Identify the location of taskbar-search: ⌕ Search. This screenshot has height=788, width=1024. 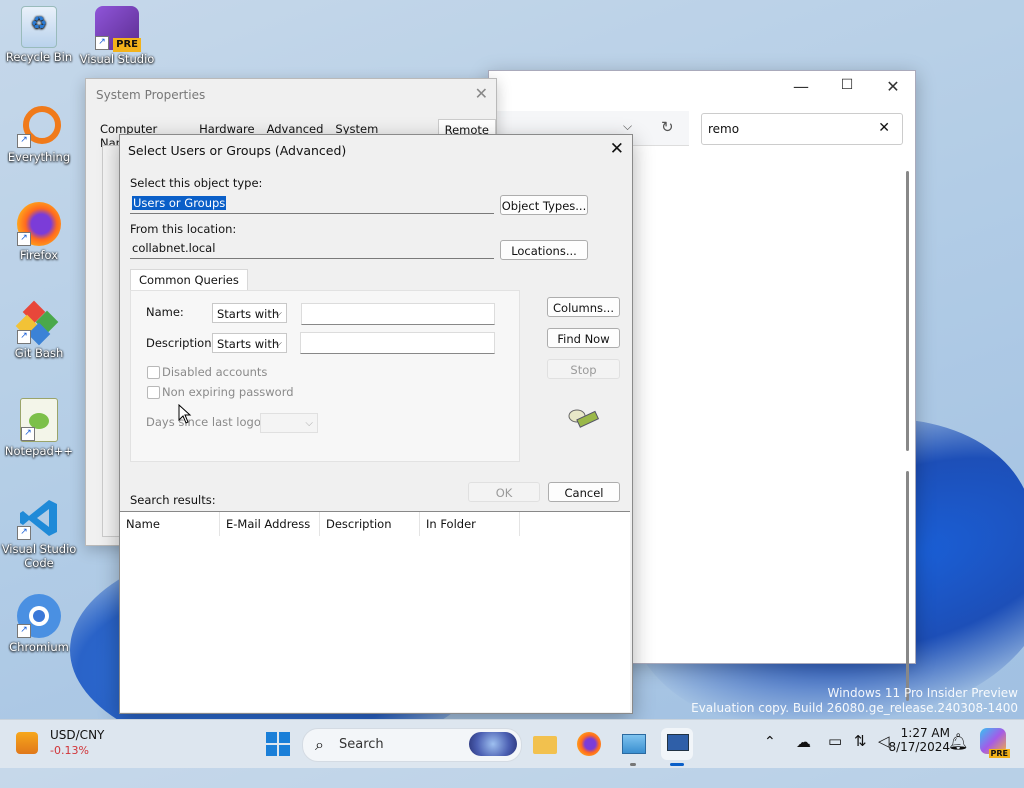
(412, 745).